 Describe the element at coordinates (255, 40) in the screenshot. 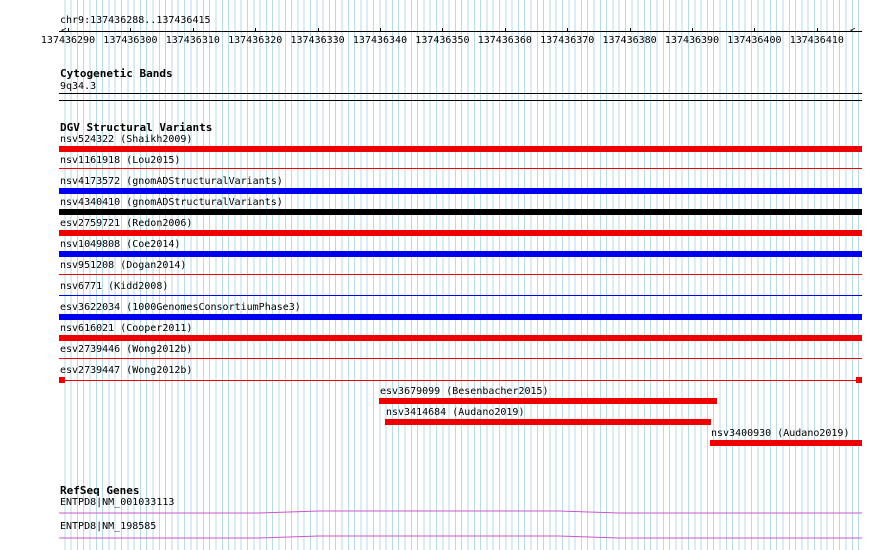

I see `ruler-tick-label: 137436320` at that location.